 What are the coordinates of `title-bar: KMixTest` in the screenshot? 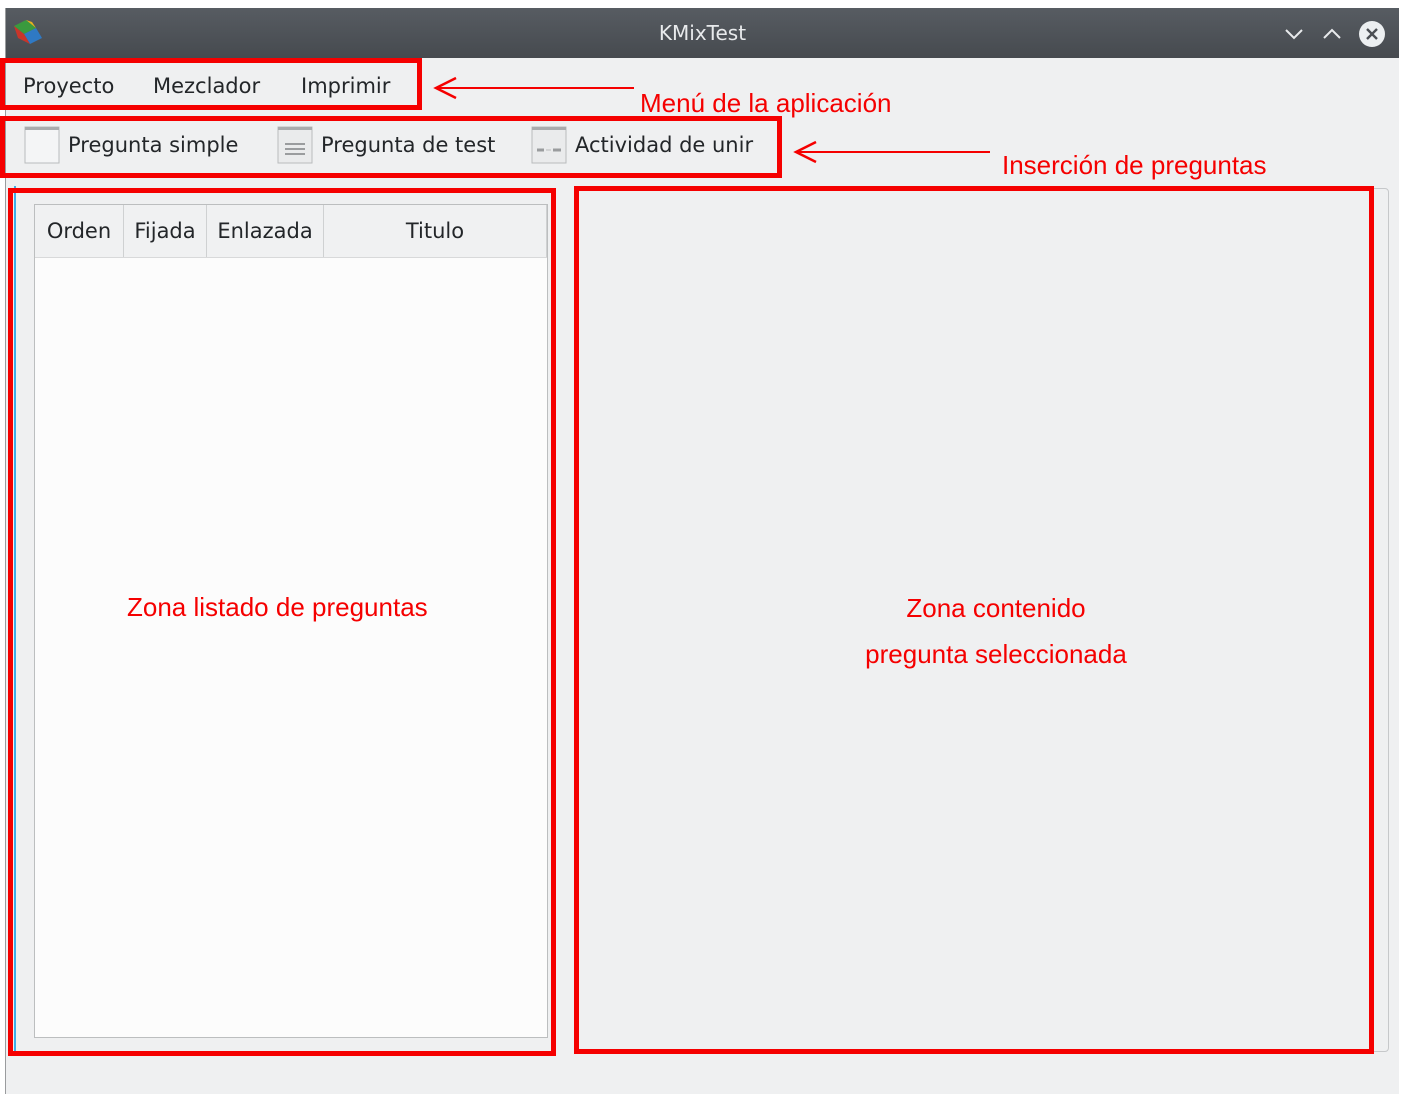 It's located at (702, 33).